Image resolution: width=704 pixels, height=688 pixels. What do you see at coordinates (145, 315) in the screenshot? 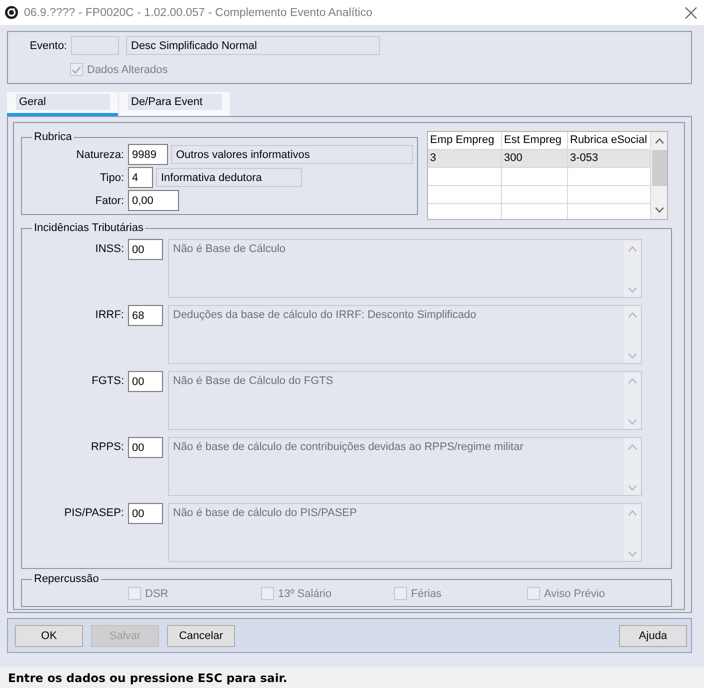
I see `input-field: 68` at bounding box center [145, 315].